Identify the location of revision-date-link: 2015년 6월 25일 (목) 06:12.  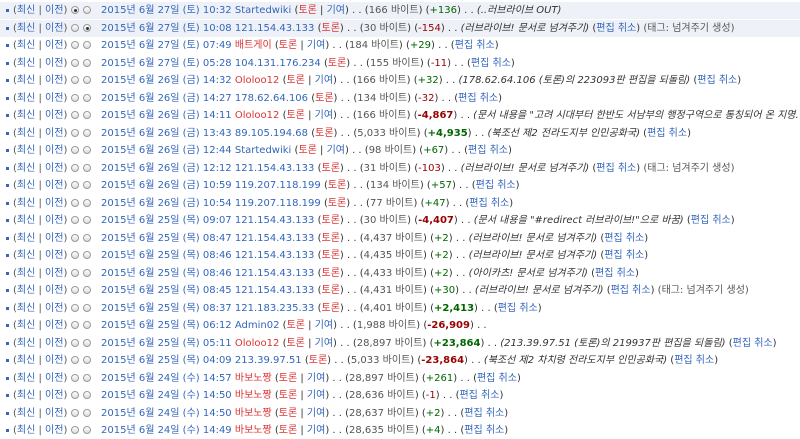
(166, 325).